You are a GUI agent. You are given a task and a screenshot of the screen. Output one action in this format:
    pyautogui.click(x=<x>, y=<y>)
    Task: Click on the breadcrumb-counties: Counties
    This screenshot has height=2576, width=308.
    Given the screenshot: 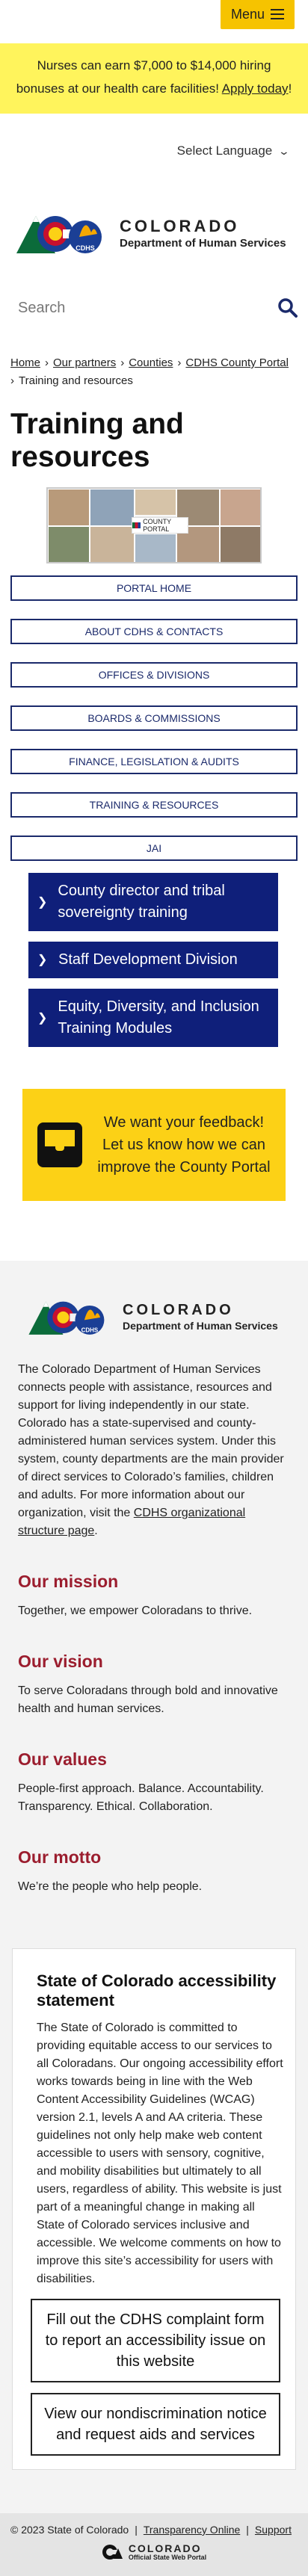 What is the action you would take?
    pyautogui.click(x=151, y=362)
    